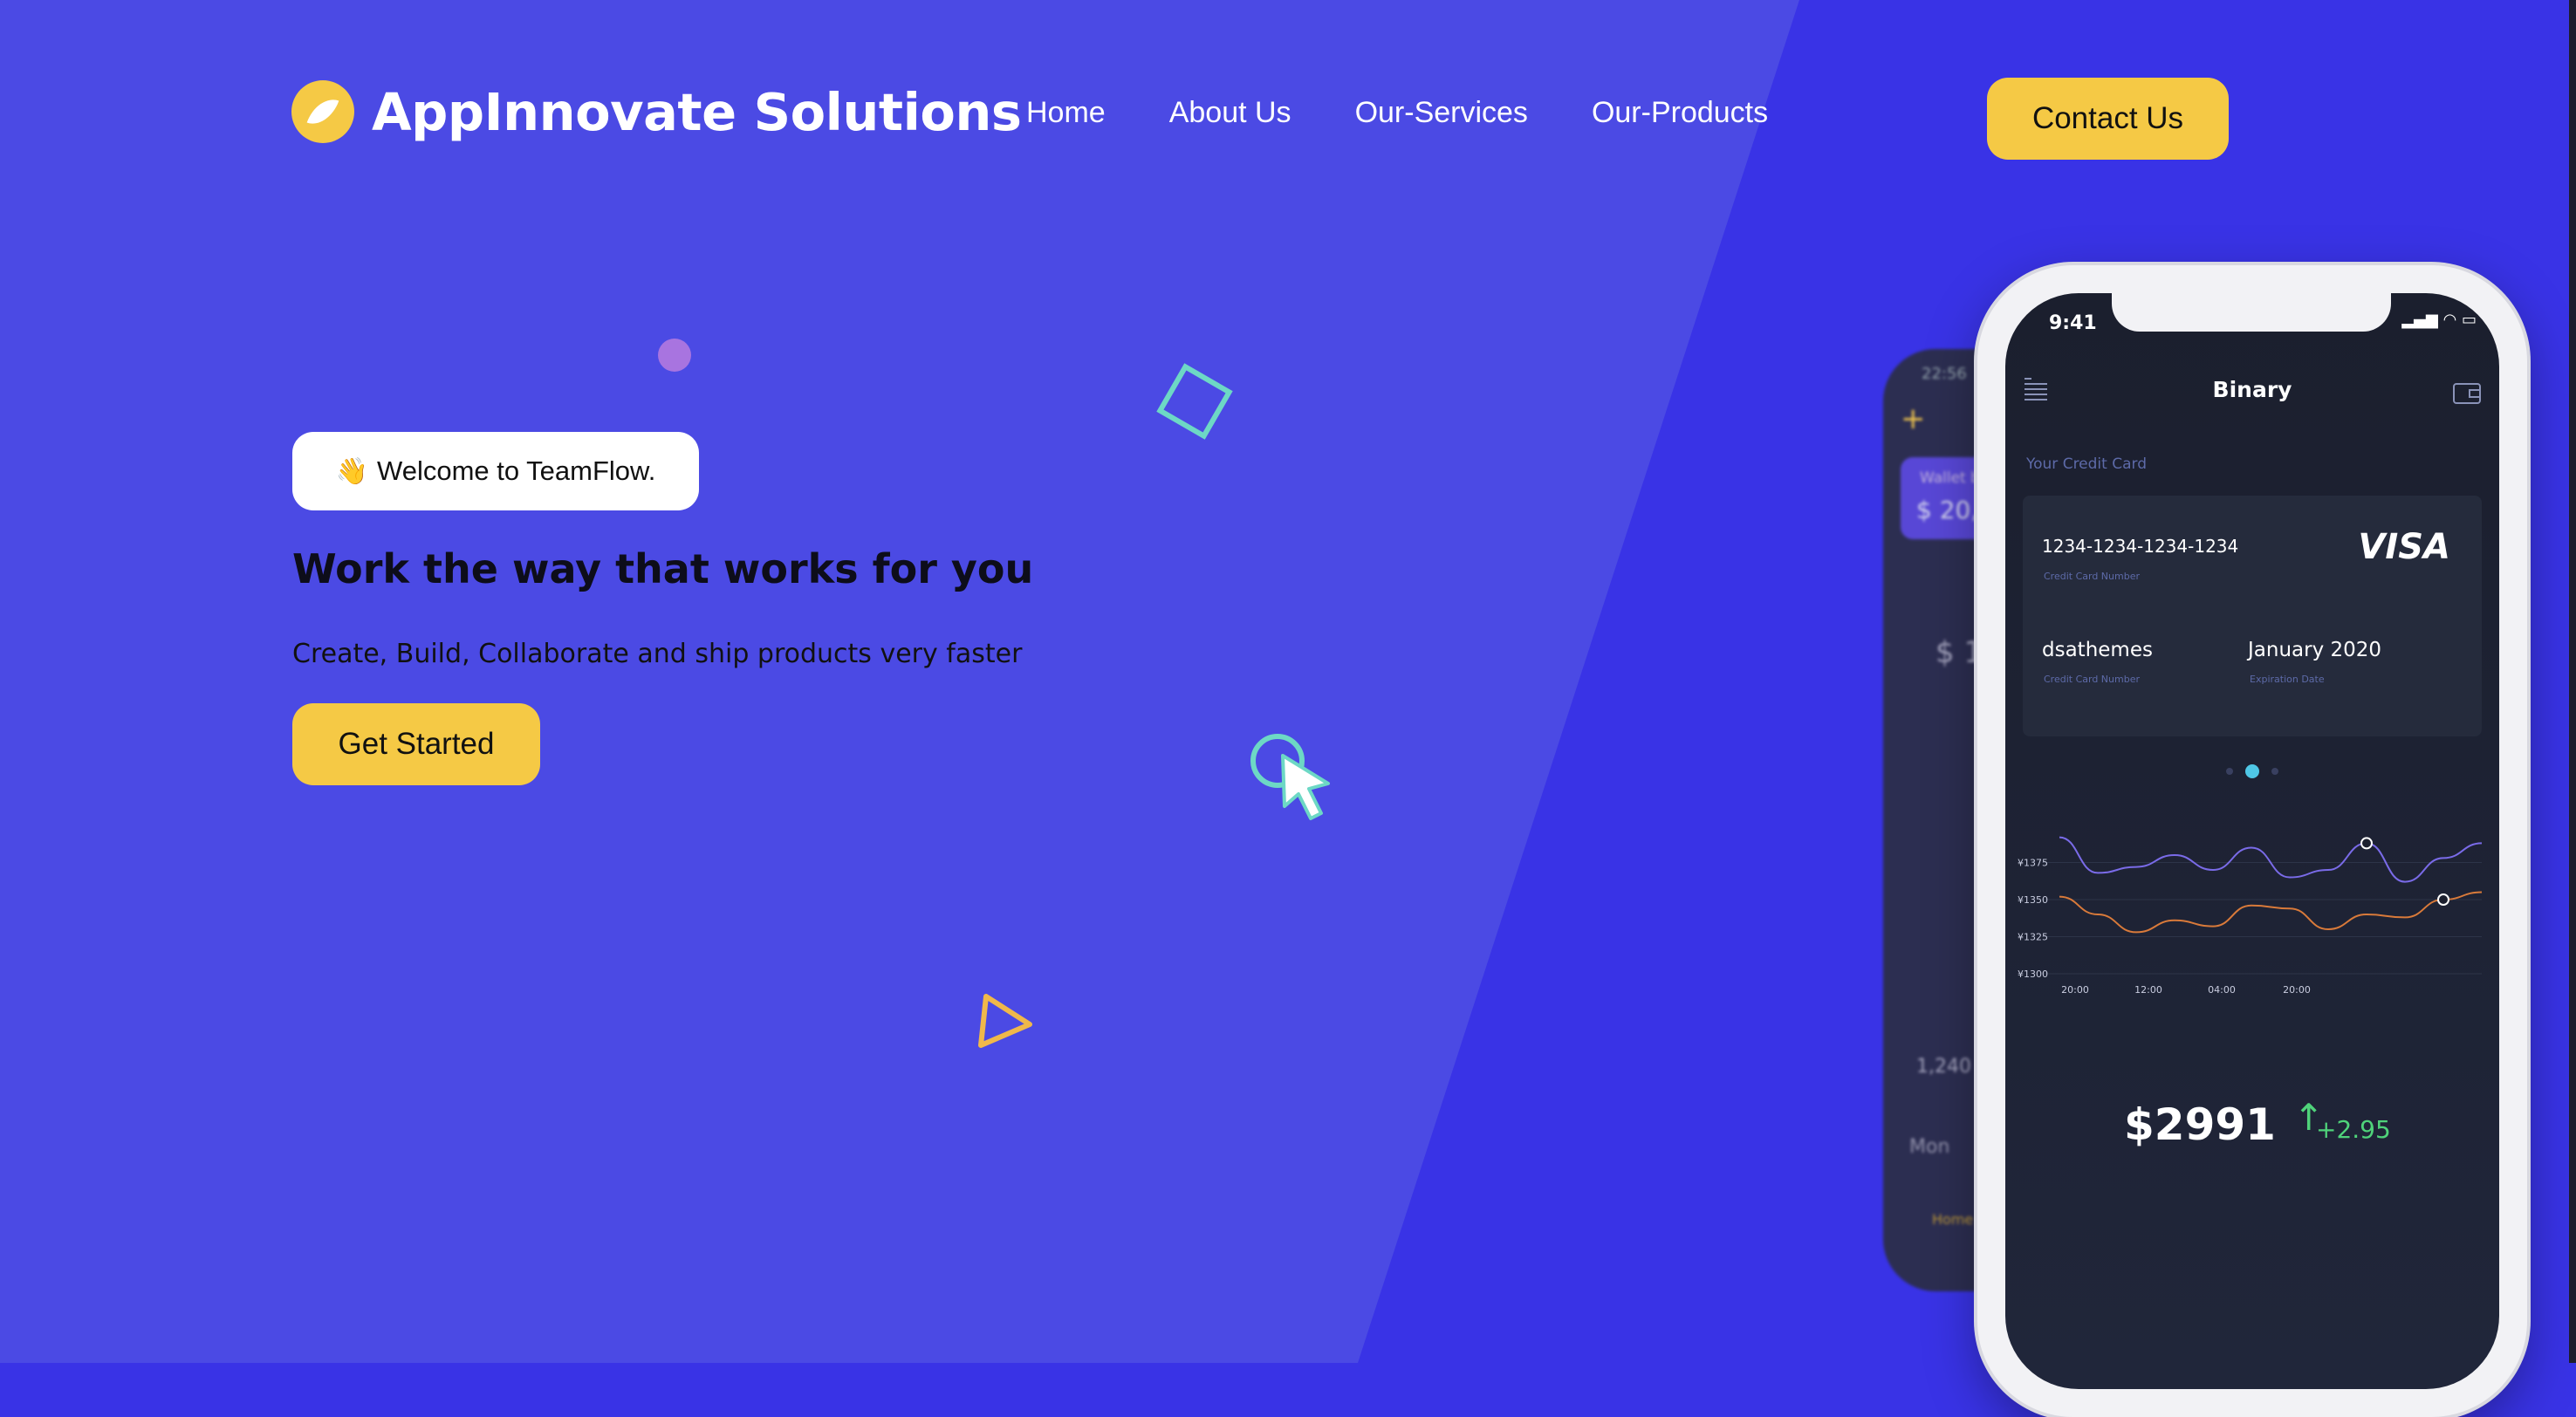 This screenshot has height=1417, width=2576. What do you see at coordinates (352, 471) in the screenshot?
I see `waving-hand-icon: 👋` at bounding box center [352, 471].